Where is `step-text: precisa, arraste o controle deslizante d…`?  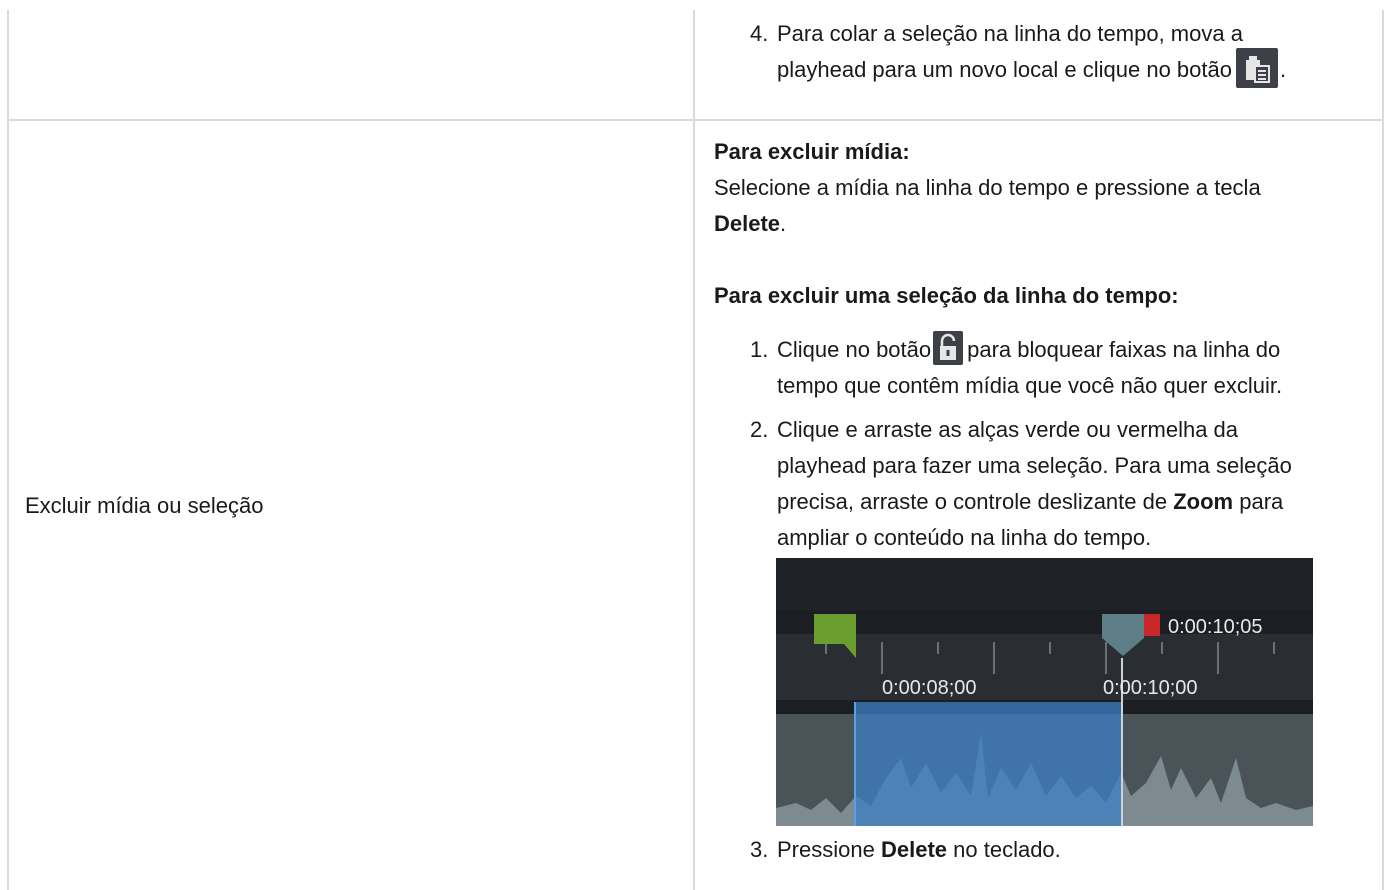 step-text: precisa, arraste o controle deslizante d… is located at coordinates (972, 501).